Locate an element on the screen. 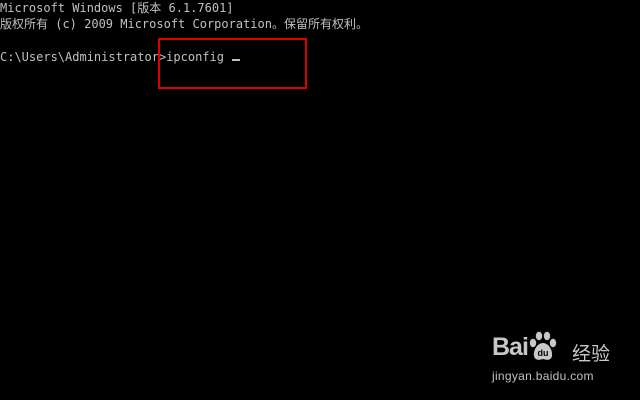  paw-icon: du is located at coordinates (543, 345).